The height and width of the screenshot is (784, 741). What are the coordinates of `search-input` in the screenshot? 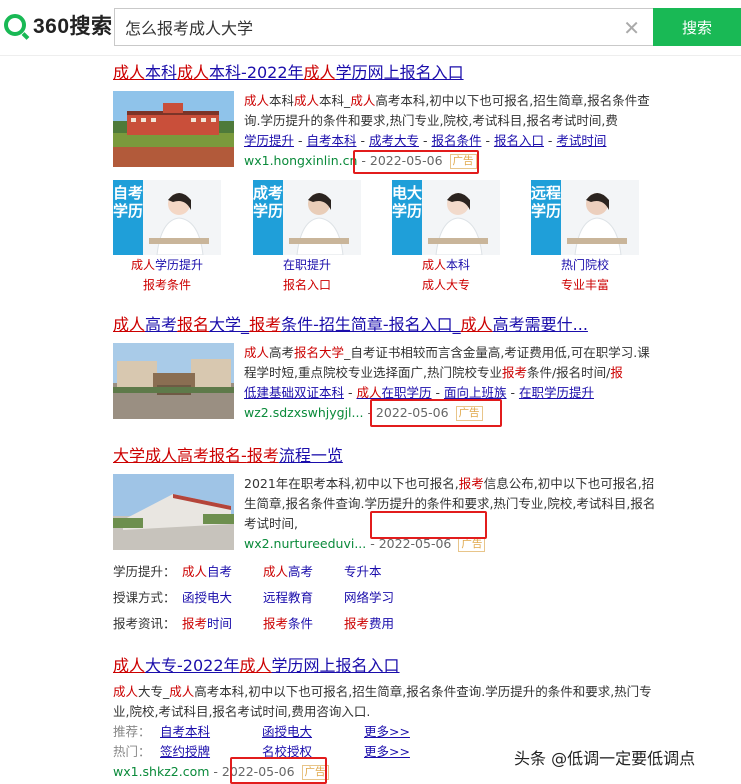 It's located at (384, 27).